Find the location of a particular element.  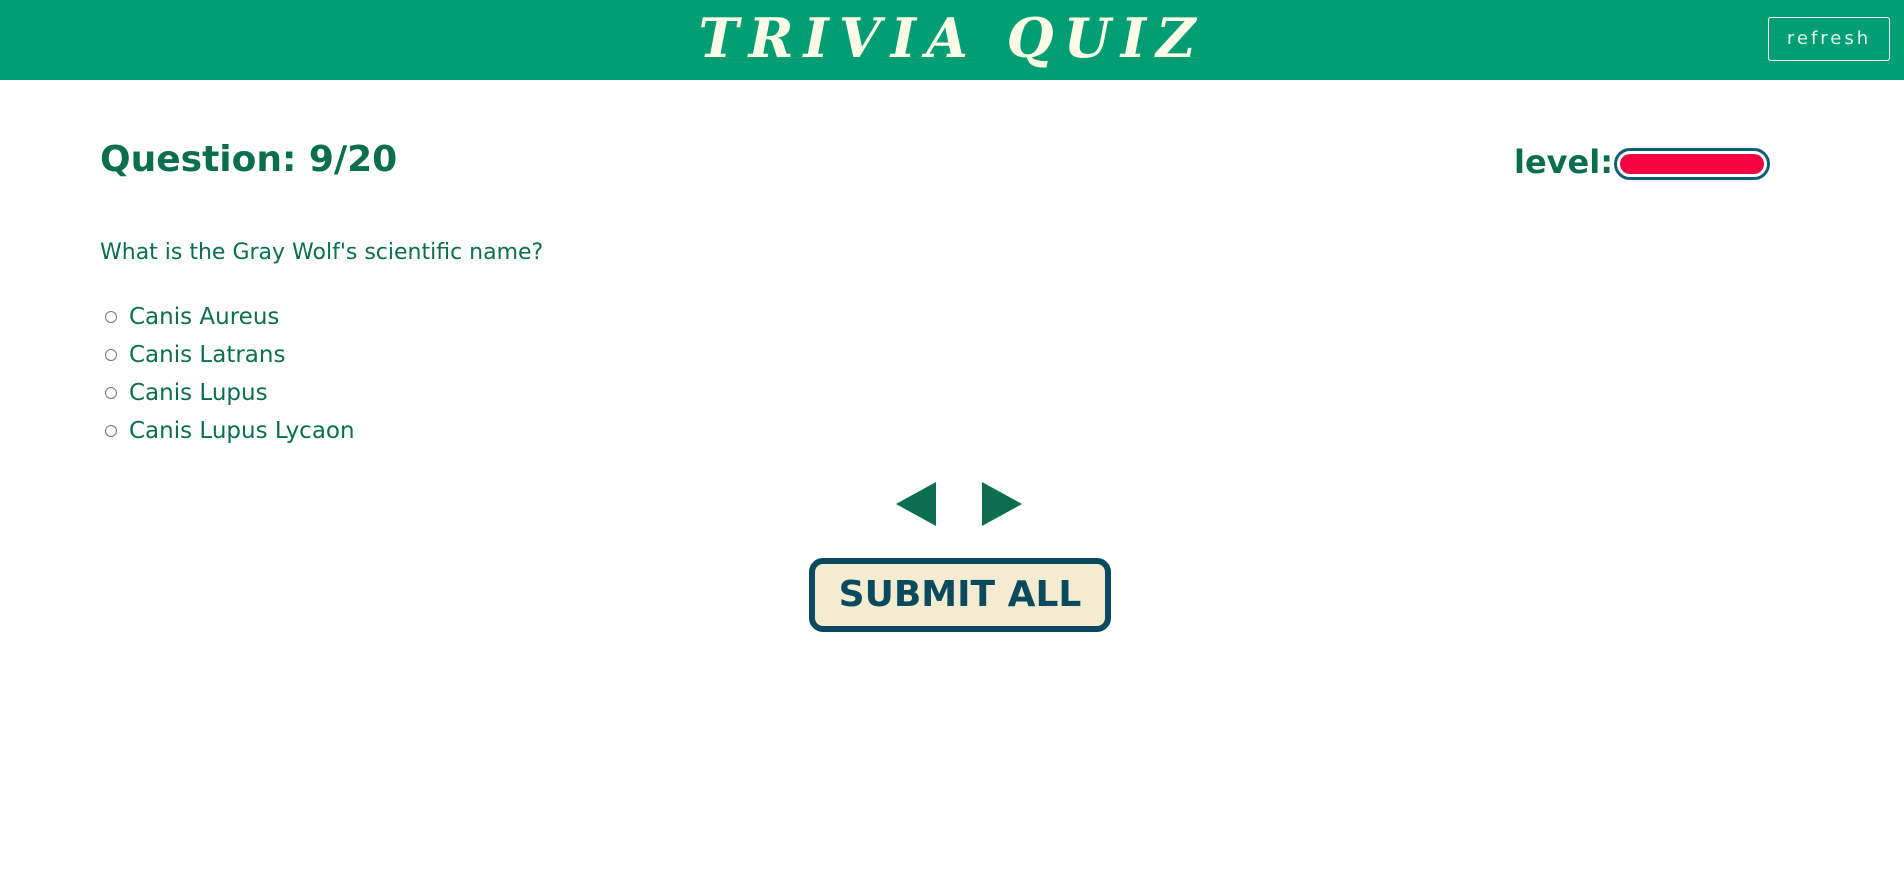

app-title: TRIVIA QUIZ is located at coordinates (952, 38).